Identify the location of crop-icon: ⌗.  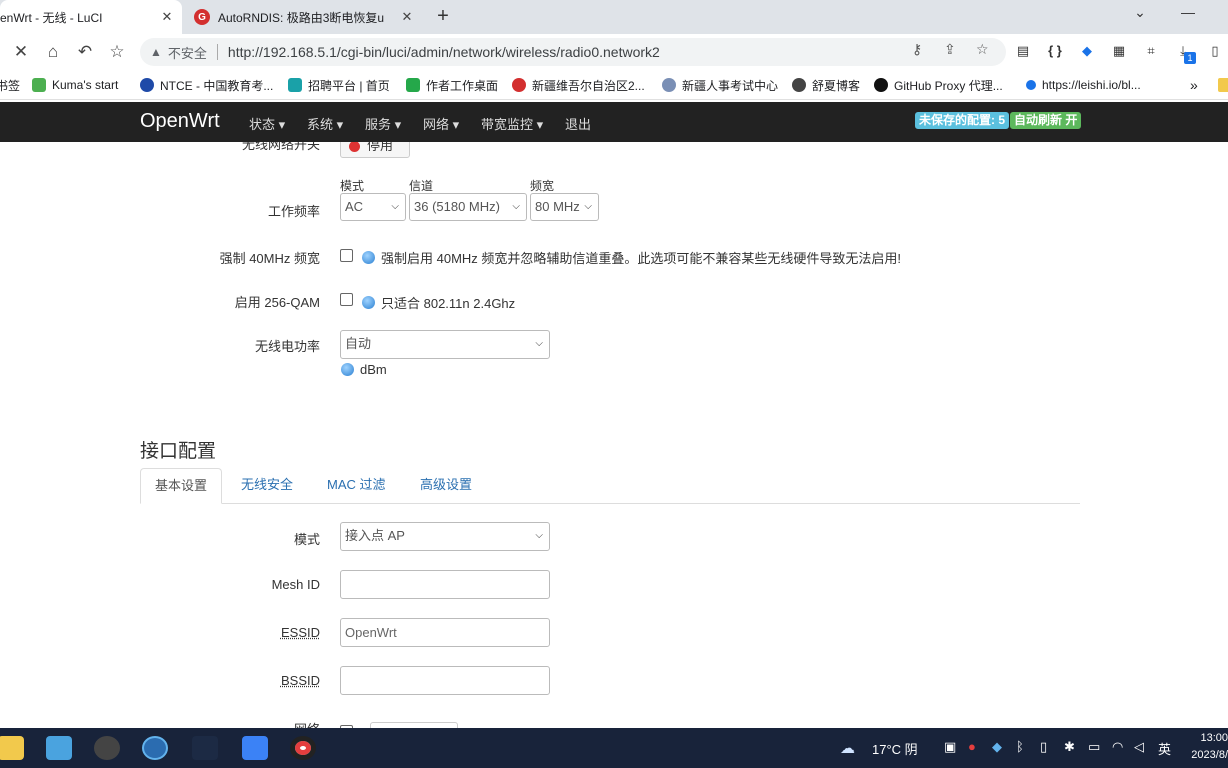
(1151, 51).